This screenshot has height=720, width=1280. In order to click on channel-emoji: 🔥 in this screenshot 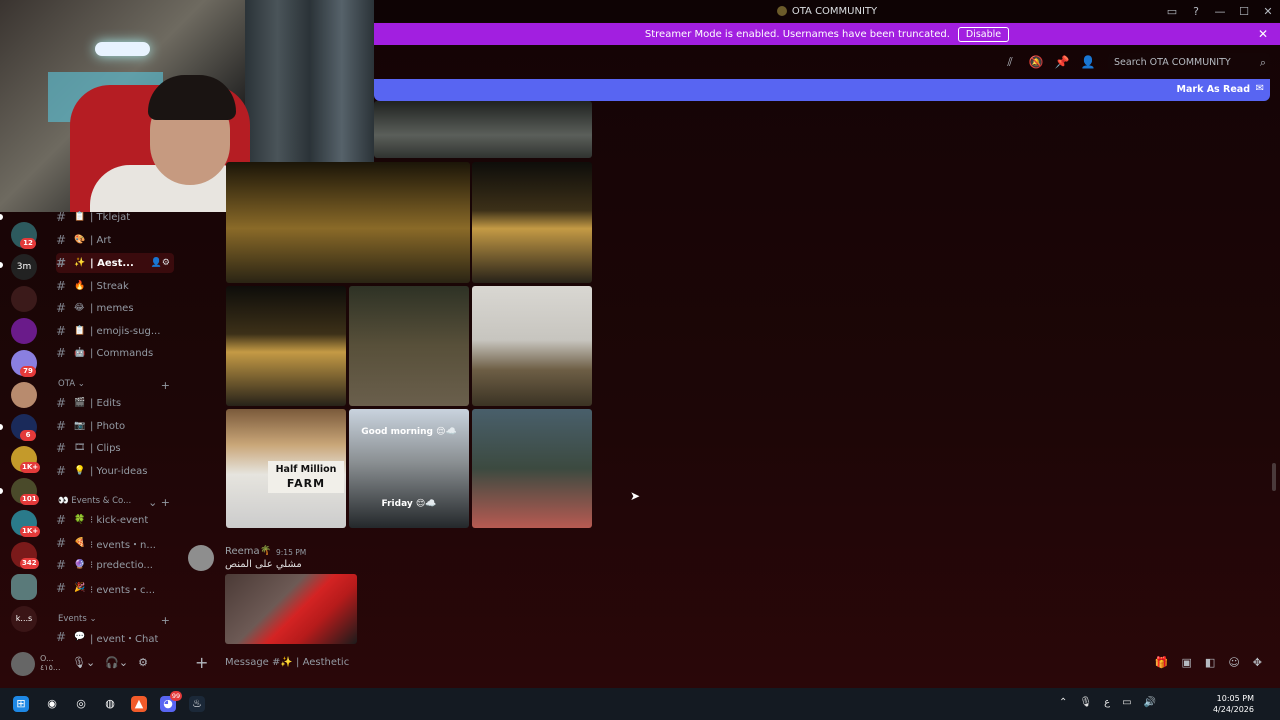, I will do `click(80, 286)`.